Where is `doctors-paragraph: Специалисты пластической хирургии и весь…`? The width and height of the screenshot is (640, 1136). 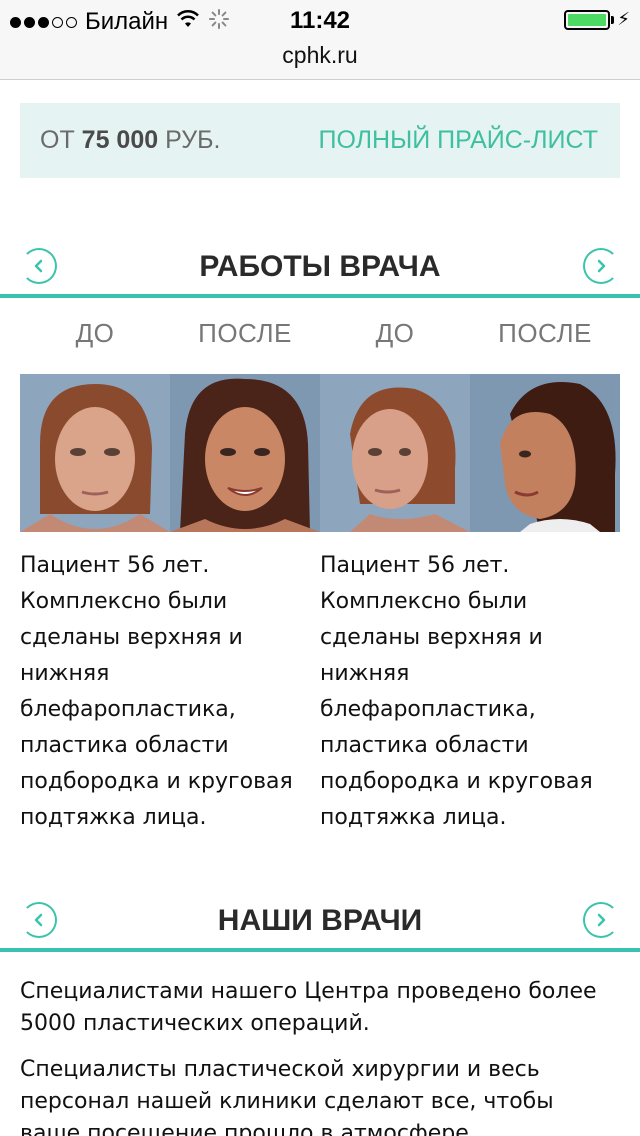 doctors-paragraph: Специалисты пластической хирургии и весь… is located at coordinates (287, 1096).